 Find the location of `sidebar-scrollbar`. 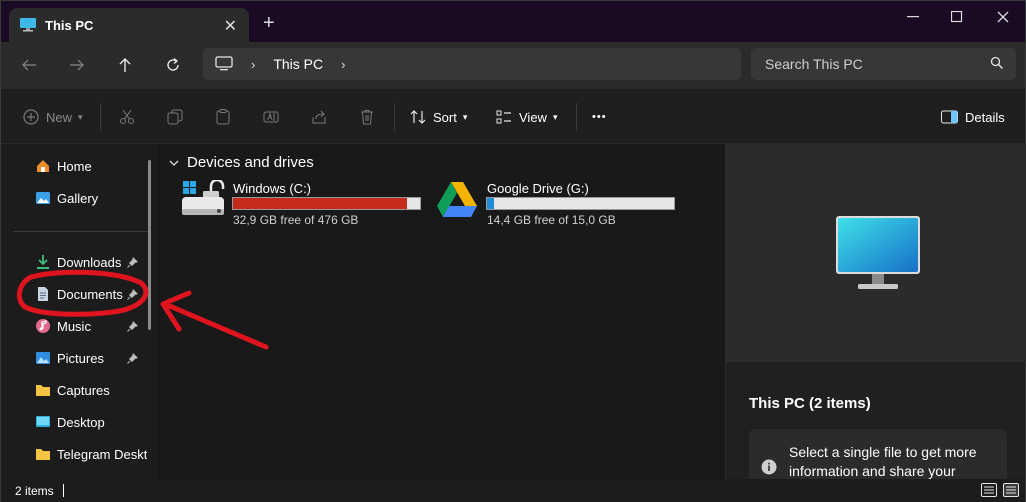

sidebar-scrollbar is located at coordinates (149, 245).